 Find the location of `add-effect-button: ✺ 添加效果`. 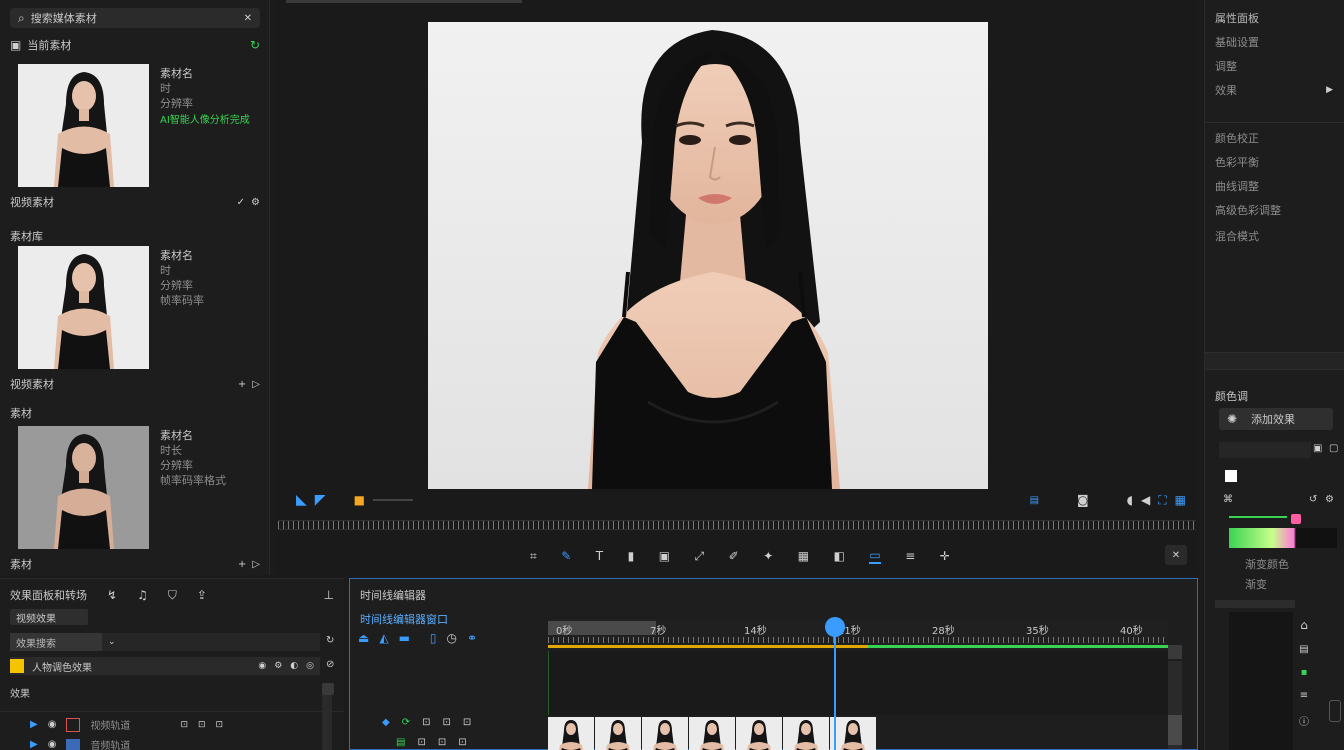

add-effect-button: ✺ 添加效果 is located at coordinates (1276, 419).